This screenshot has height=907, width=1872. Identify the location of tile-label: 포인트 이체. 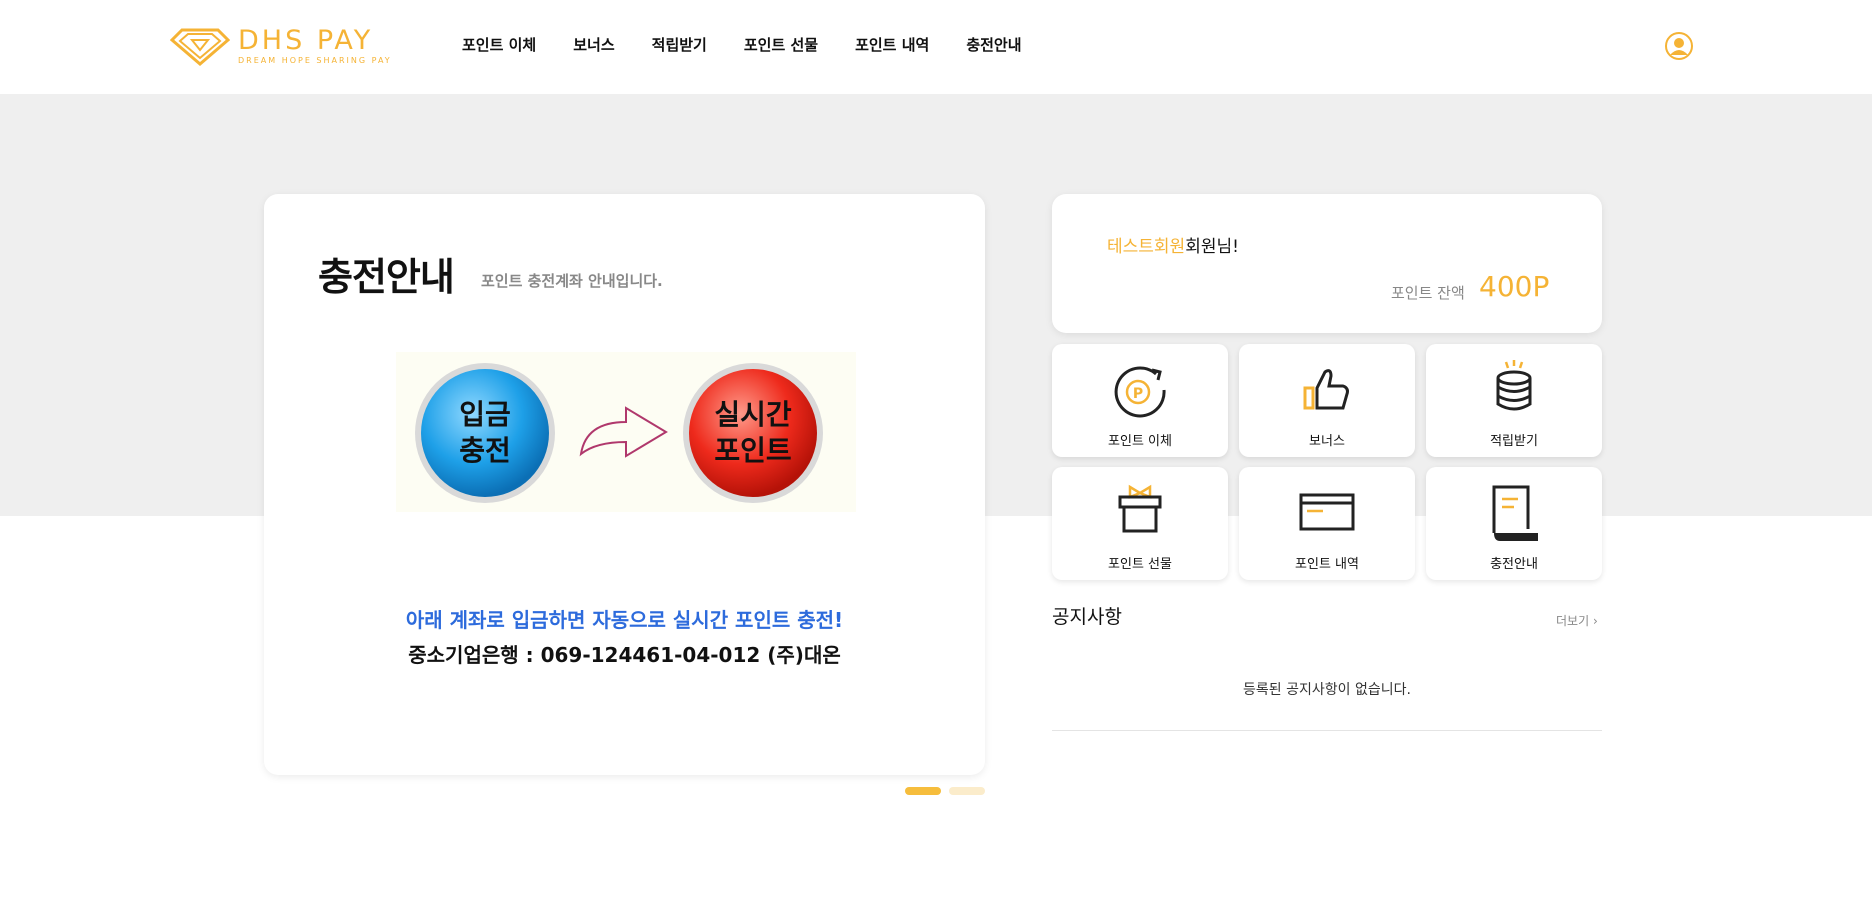
(1140, 441).